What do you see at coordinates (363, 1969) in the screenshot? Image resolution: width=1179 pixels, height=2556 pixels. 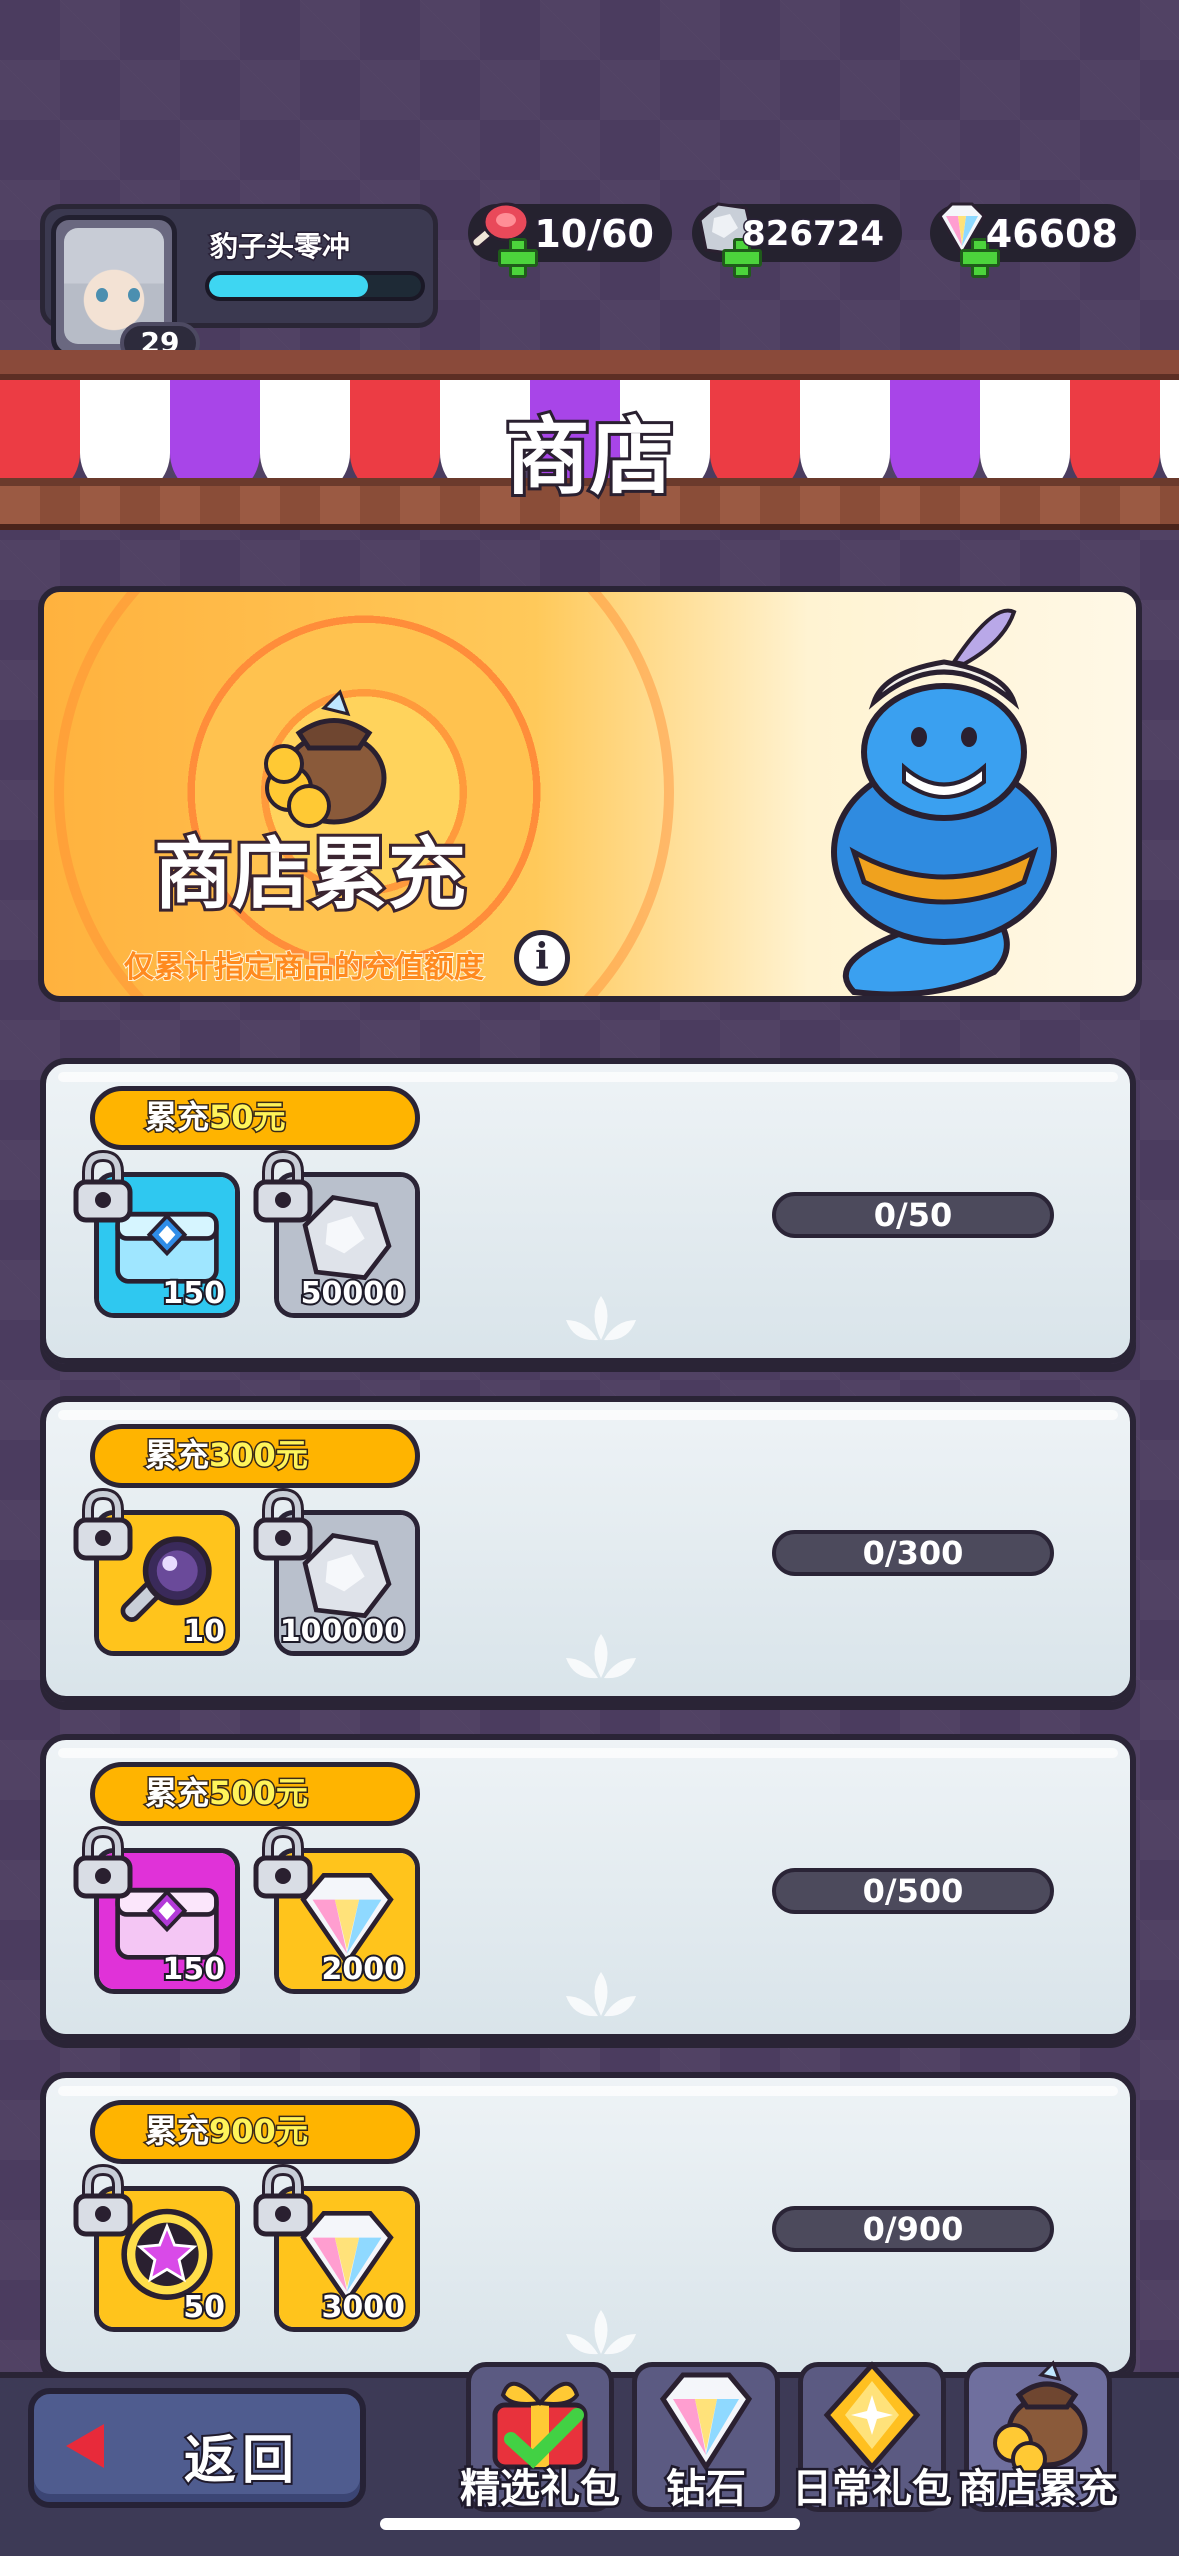 I see `reward-quantity: 2000` at bounding box center [363, 1969].